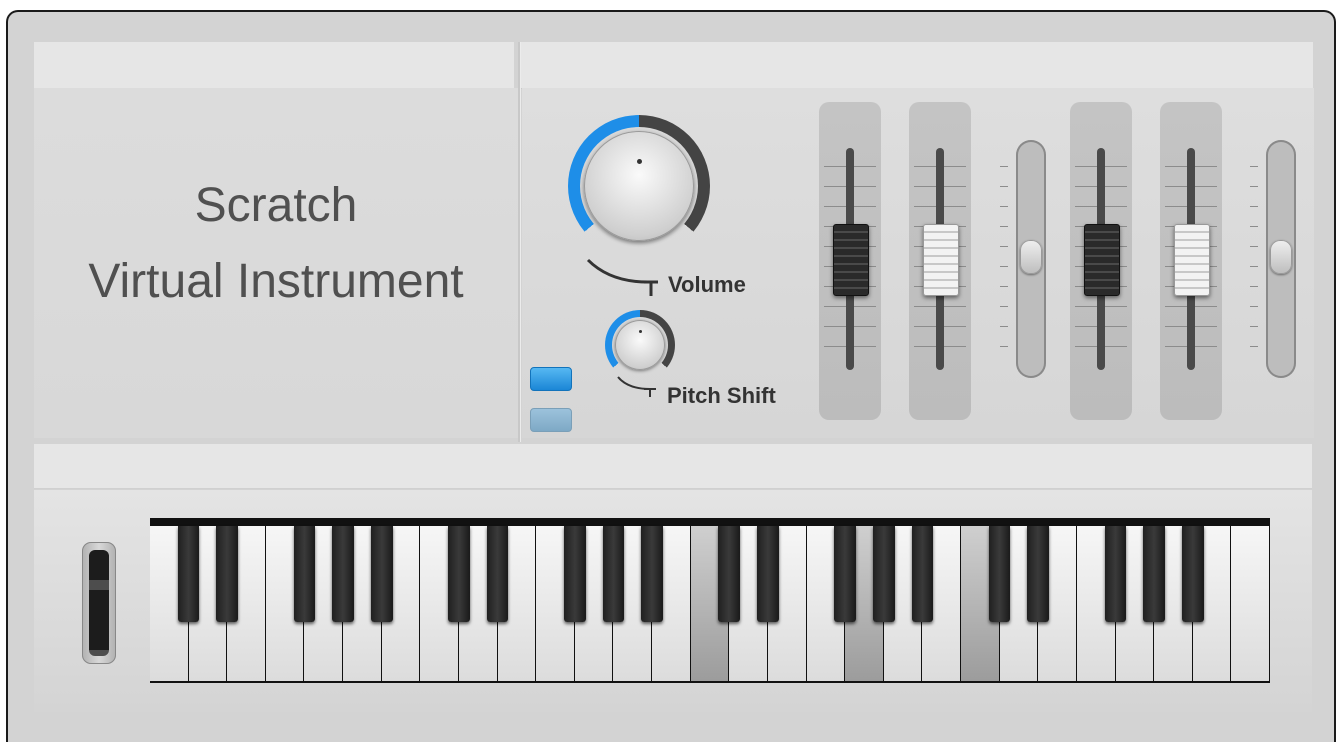  What do you see at coordinates (707, 284) in the screenshot?
I see `volume-label: Volume` at bounding box center [707, 284].